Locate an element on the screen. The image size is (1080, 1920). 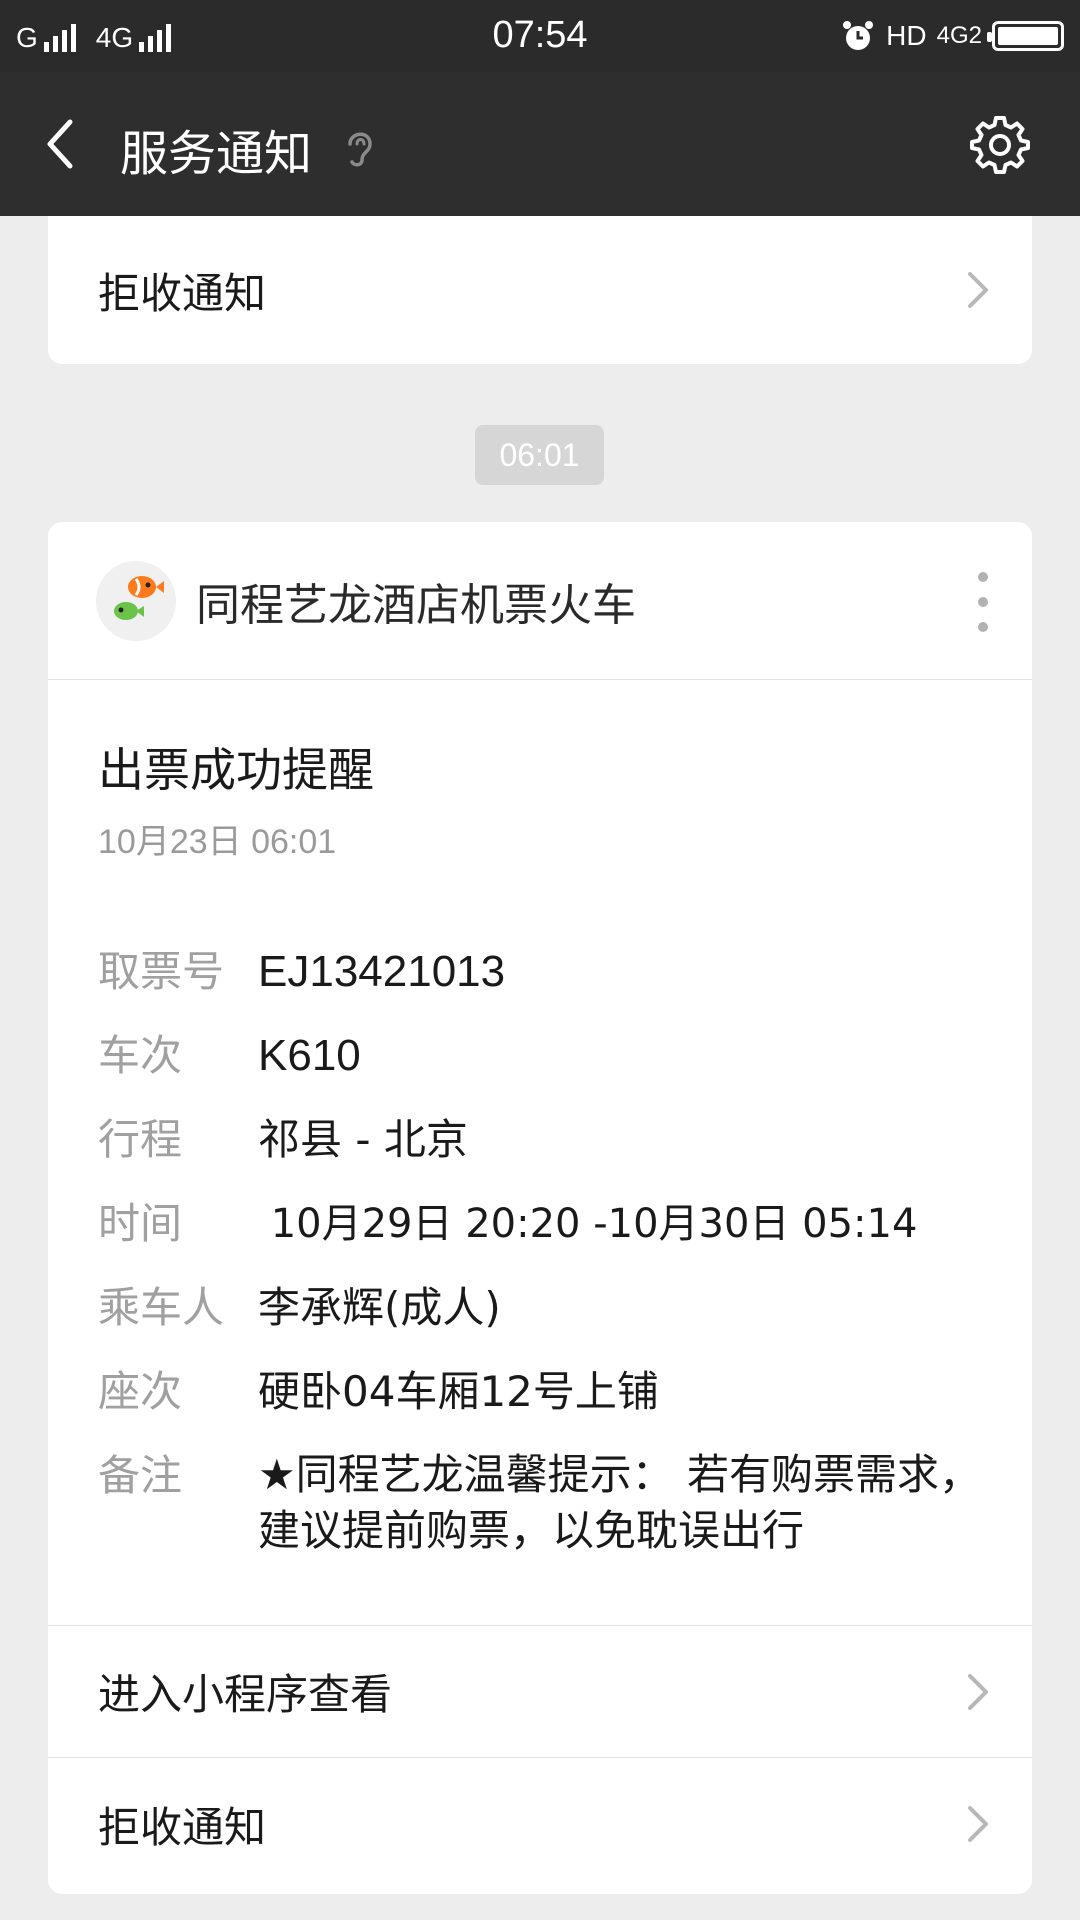
field-label: 备注 is located at coordinates (140, 1475).